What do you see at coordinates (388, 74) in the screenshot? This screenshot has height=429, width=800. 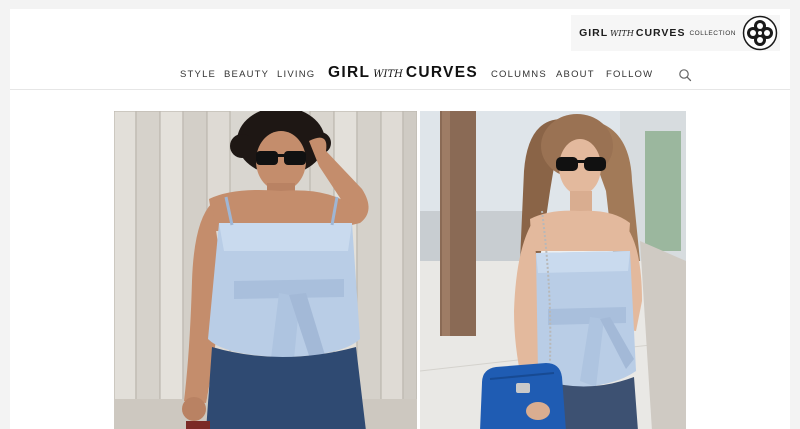 I see `logo-with: WITH` at bounding box center [388, 74].